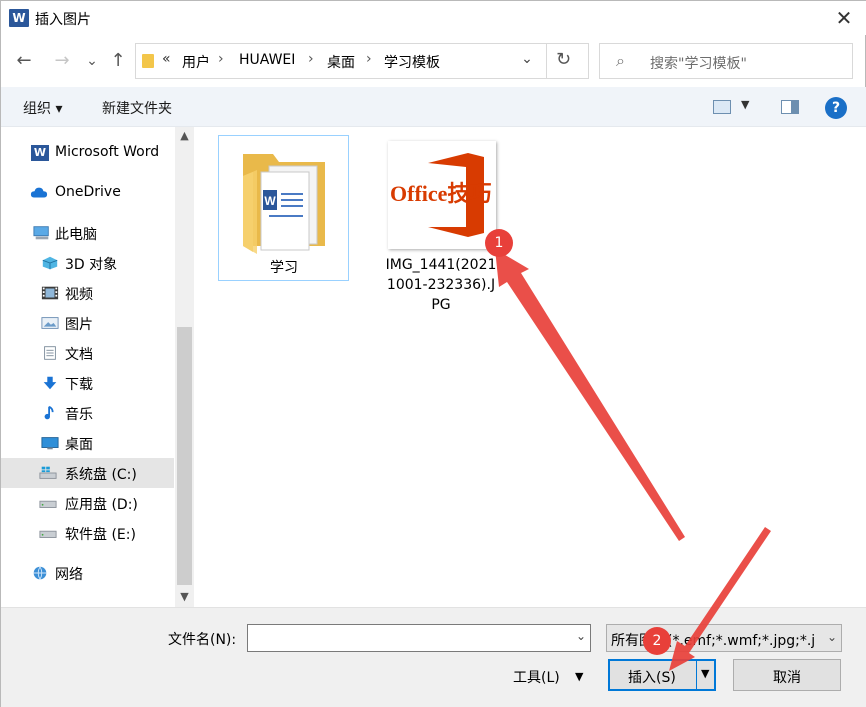 The image size is (866, 707). What do you see at coordinates (50, 323) in the screenshot?
I see `picture-icon` at bounding box center [50, 323].